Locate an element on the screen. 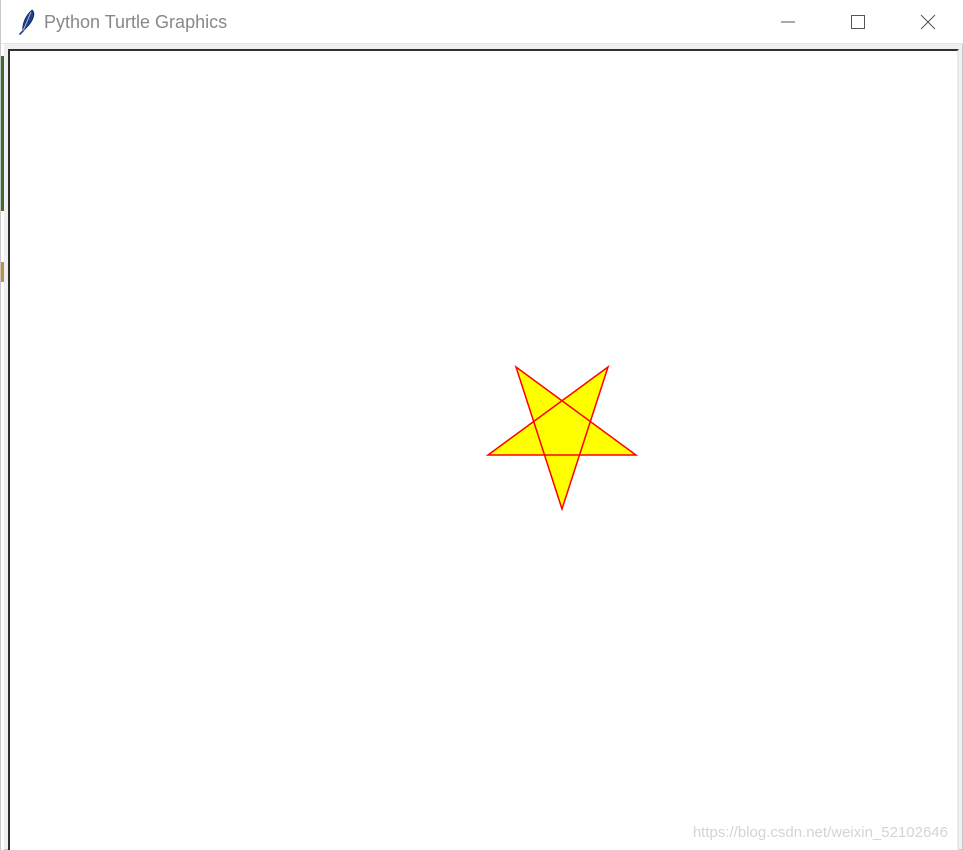 The height and width of the screenshot is (850, 963). close-button is located at coordinates (928, 22).